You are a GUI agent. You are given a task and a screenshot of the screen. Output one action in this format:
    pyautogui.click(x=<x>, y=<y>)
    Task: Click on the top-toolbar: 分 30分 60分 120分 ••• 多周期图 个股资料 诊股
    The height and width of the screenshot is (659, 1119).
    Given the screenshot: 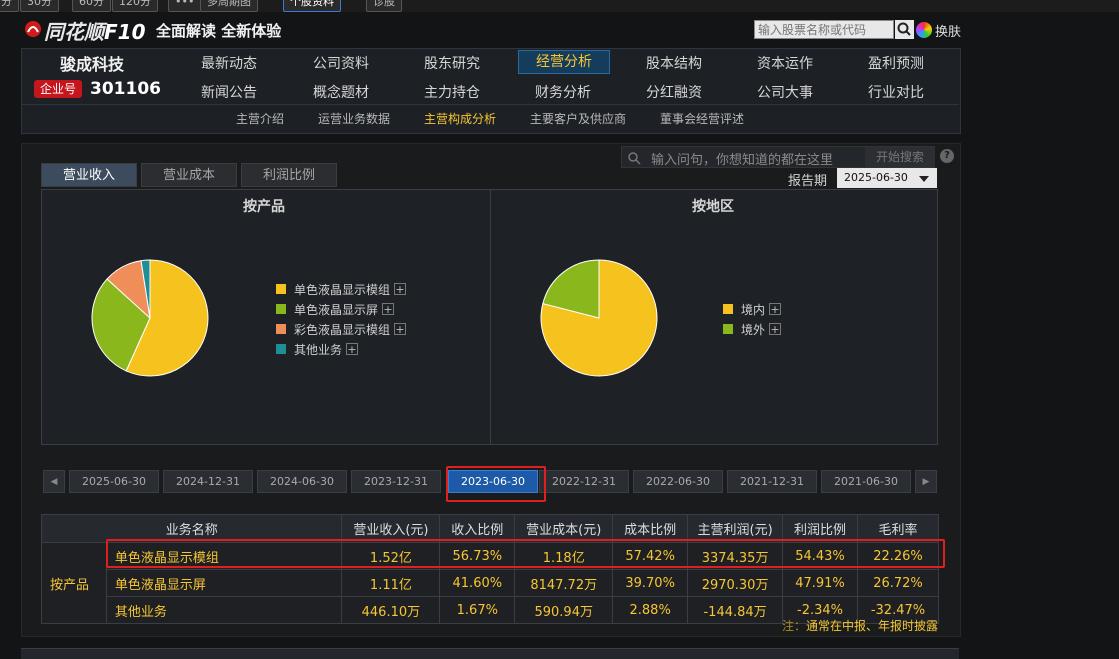 What is the action you would take?
    pyautogui.click(x=559, y=6)
    